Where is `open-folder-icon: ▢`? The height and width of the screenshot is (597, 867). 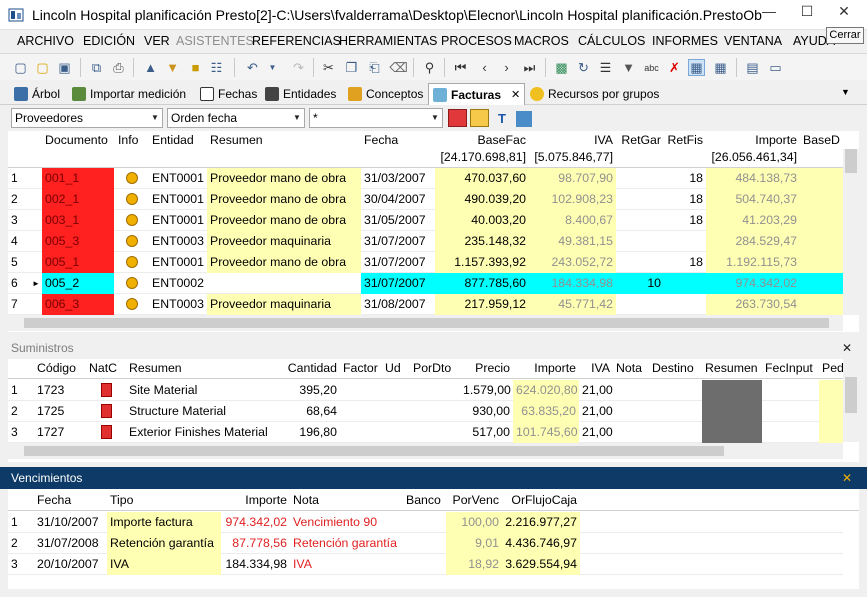
open-folder-icon: ▢ is located at coordinates (42, 67).